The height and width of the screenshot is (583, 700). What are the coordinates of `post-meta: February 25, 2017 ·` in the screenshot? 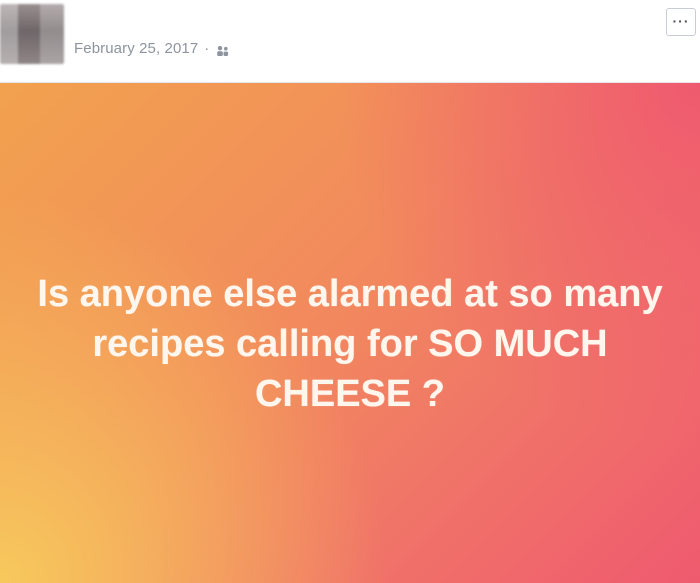 It's located at (152, 48).